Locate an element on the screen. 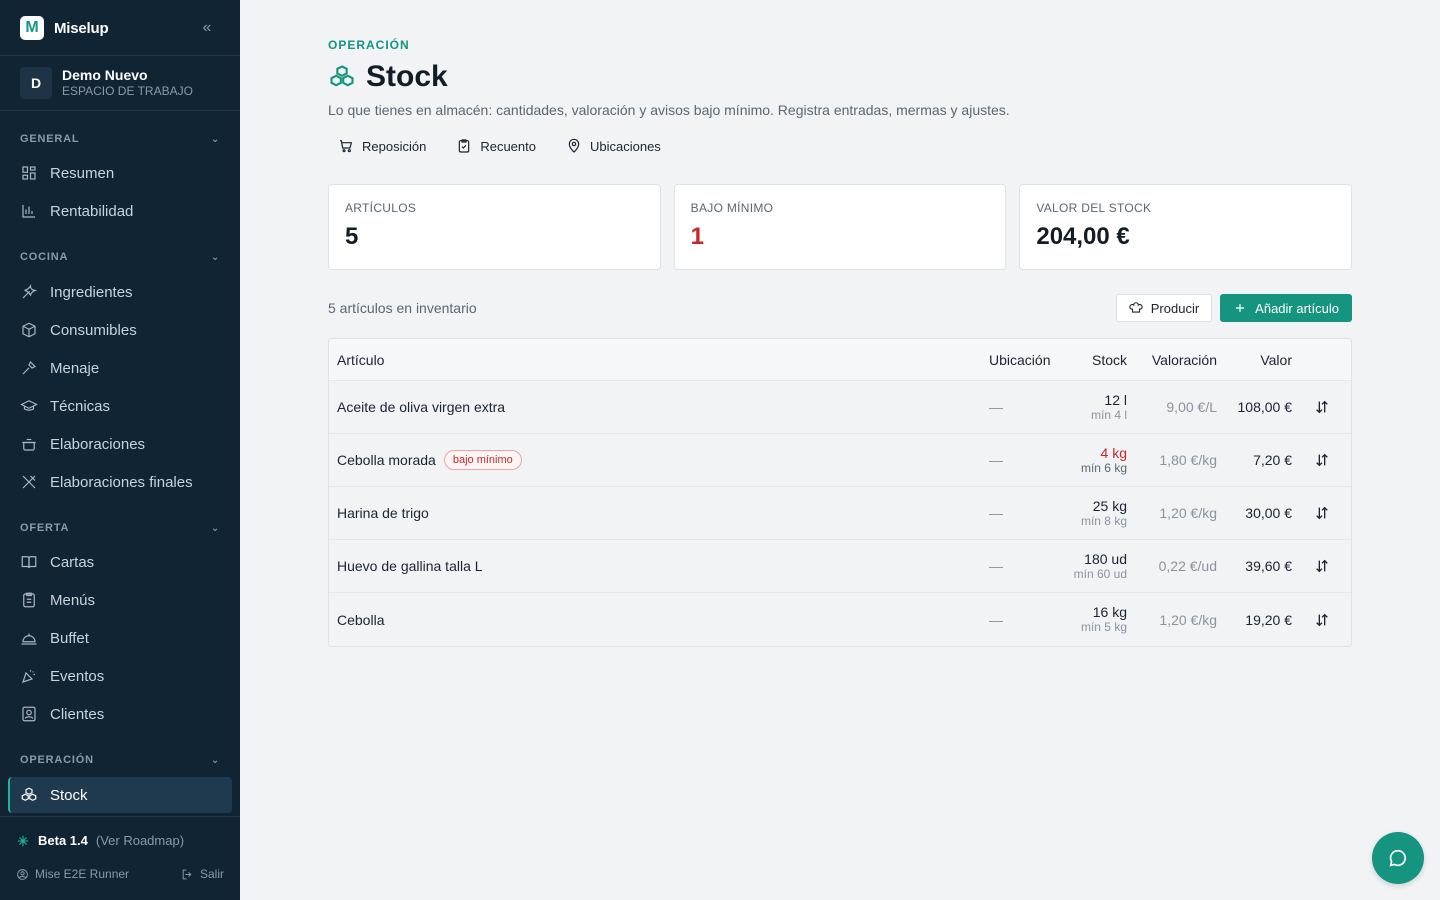 Image resolution: width=1440 pixels, height=900 pixels. column-header-valoracion: Valoración is located at coordinates (1172, 360).